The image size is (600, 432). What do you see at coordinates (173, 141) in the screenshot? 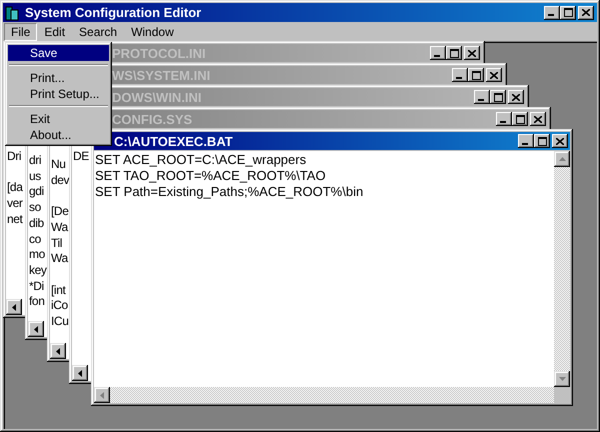
I see `document-title: C:\AUTOEXEC.BAT` at bounding box center [173, 141].